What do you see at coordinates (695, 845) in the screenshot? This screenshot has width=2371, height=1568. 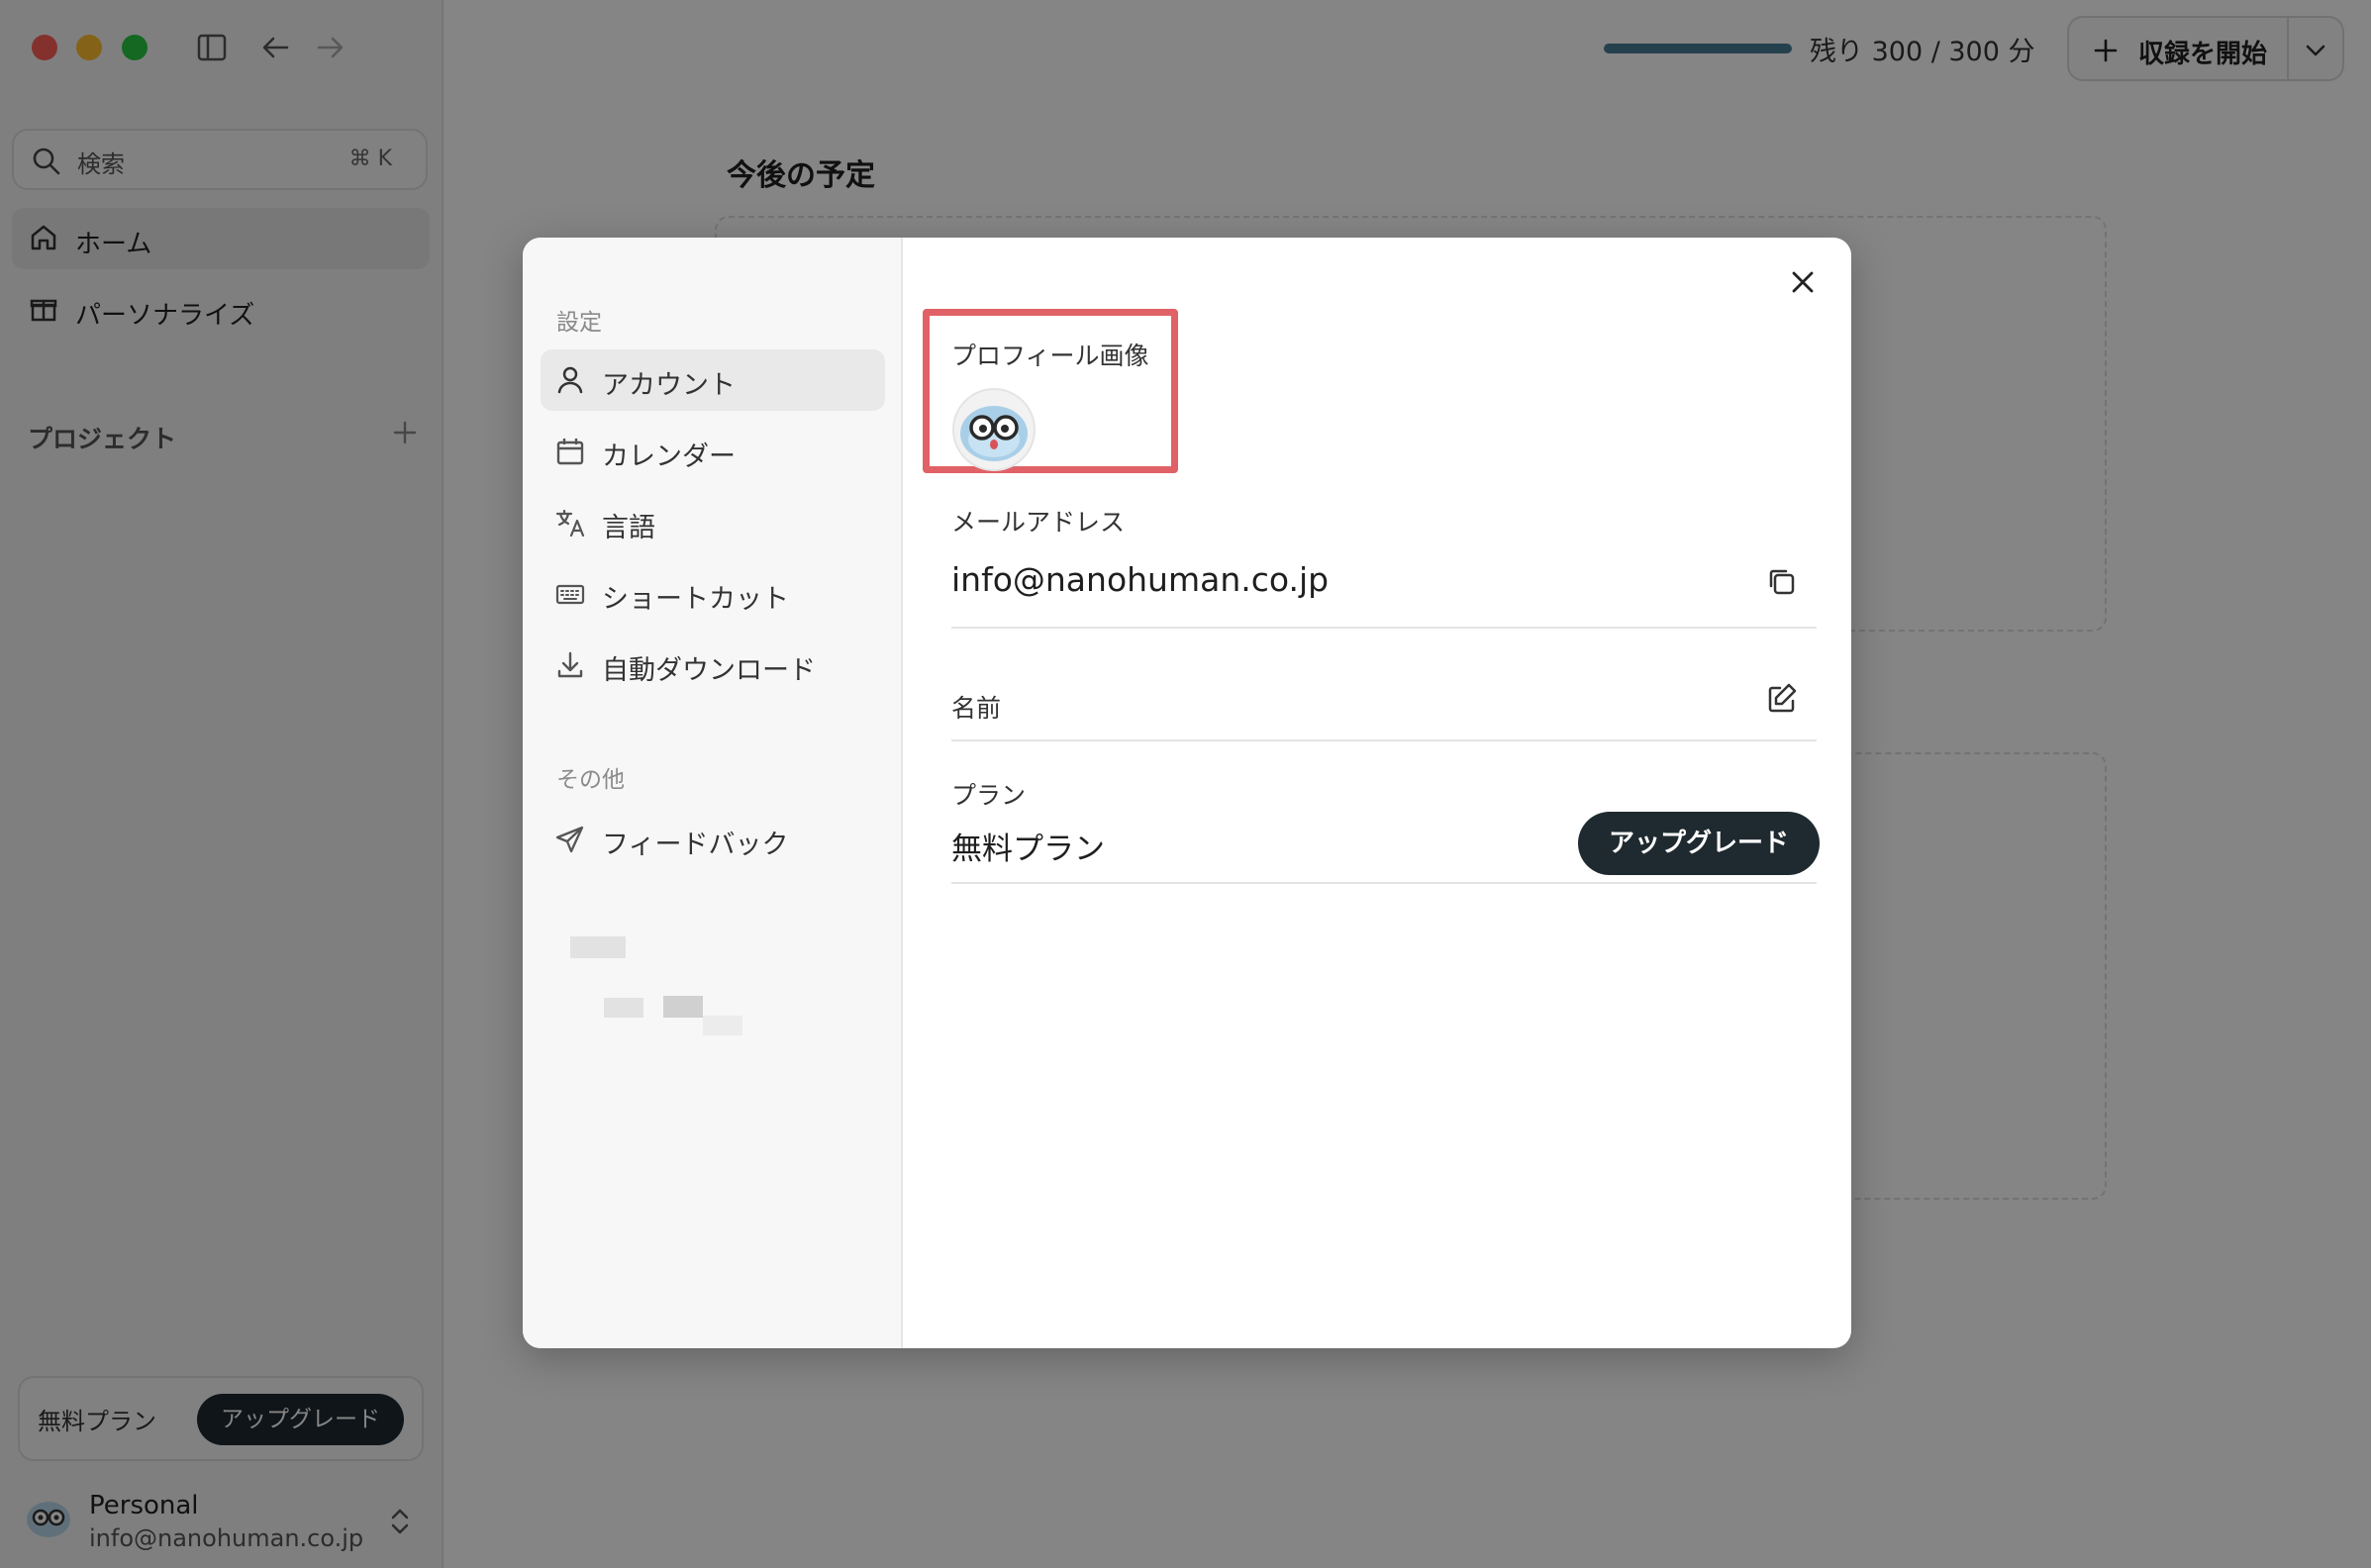 I see `settings-tab-label: フィードバック` at bounding box center [695, 845].